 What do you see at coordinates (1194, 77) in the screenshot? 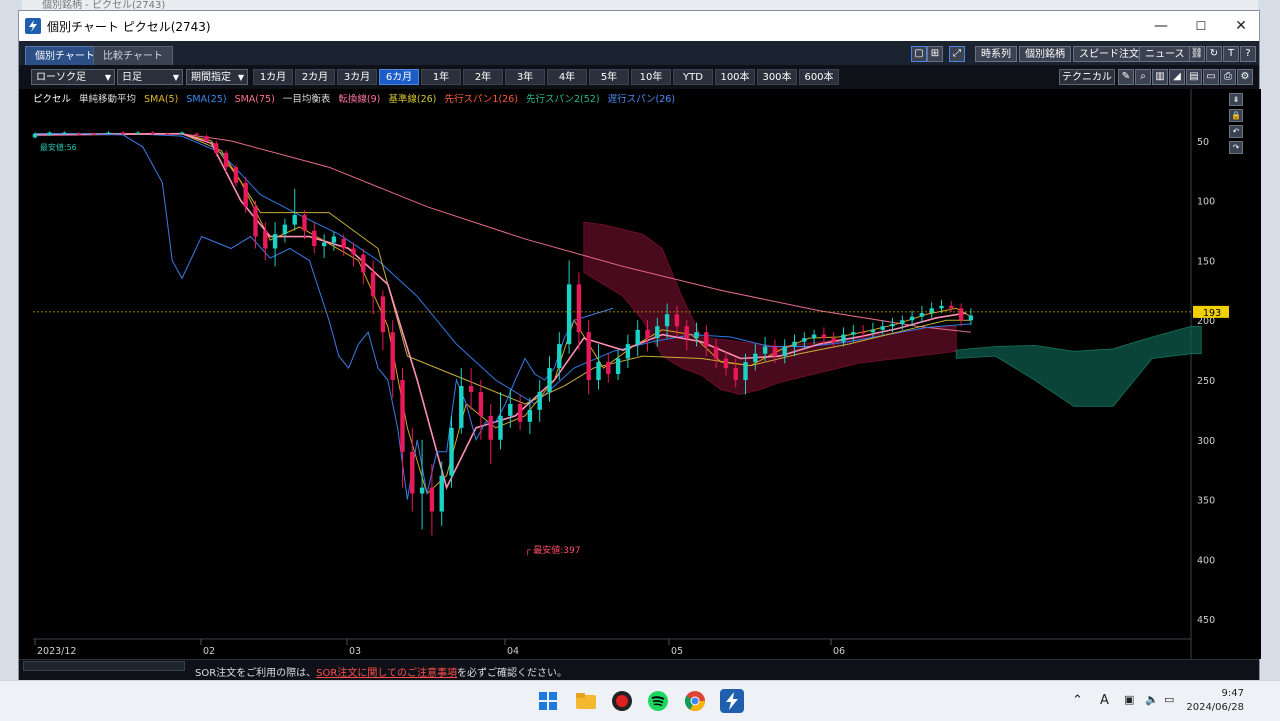
I see `document-icon: ▤` at bounding box center [1194, 77].